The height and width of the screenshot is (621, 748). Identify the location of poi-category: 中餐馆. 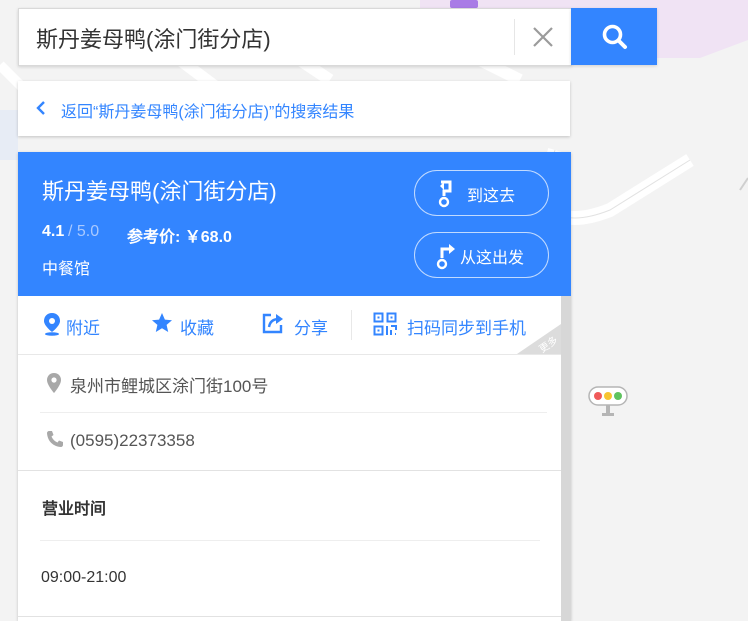
(66, 269).